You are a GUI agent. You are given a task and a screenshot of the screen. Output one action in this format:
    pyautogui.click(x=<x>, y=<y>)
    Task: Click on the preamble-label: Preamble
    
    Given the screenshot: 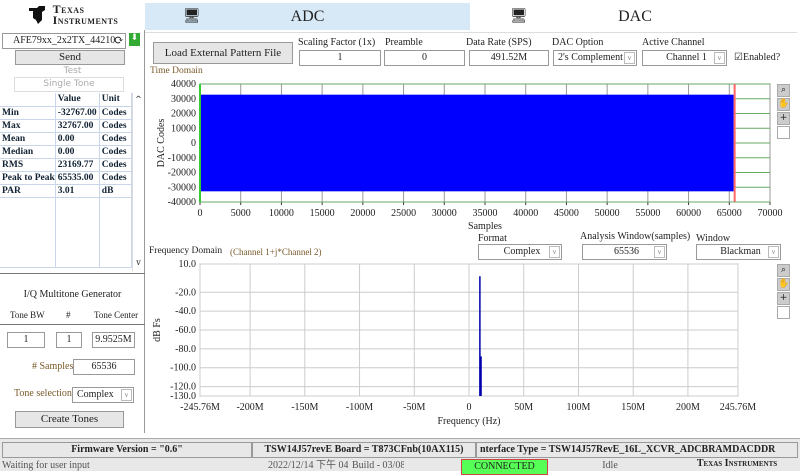 What is the action you would take?
    pyautogui.click(x=404, y=42)
    